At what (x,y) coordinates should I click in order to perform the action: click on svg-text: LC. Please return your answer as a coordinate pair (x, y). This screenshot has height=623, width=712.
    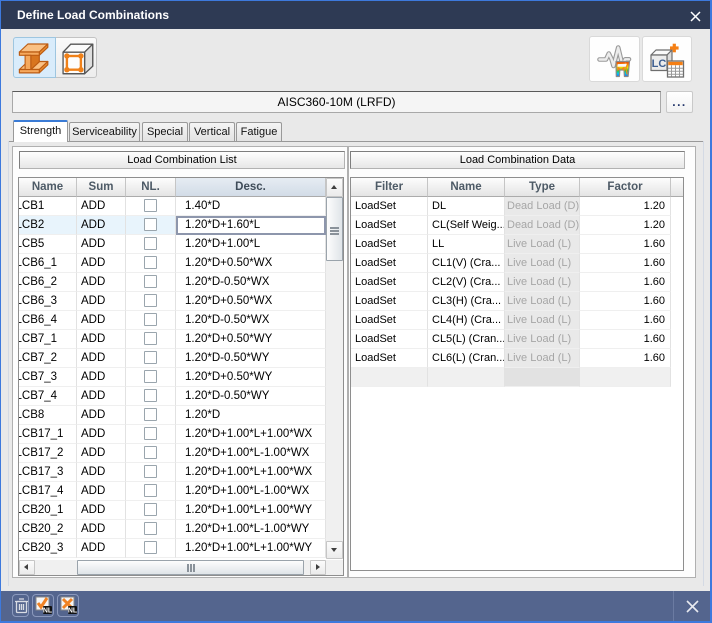
    Looking at the image, I should click on (659, 64).